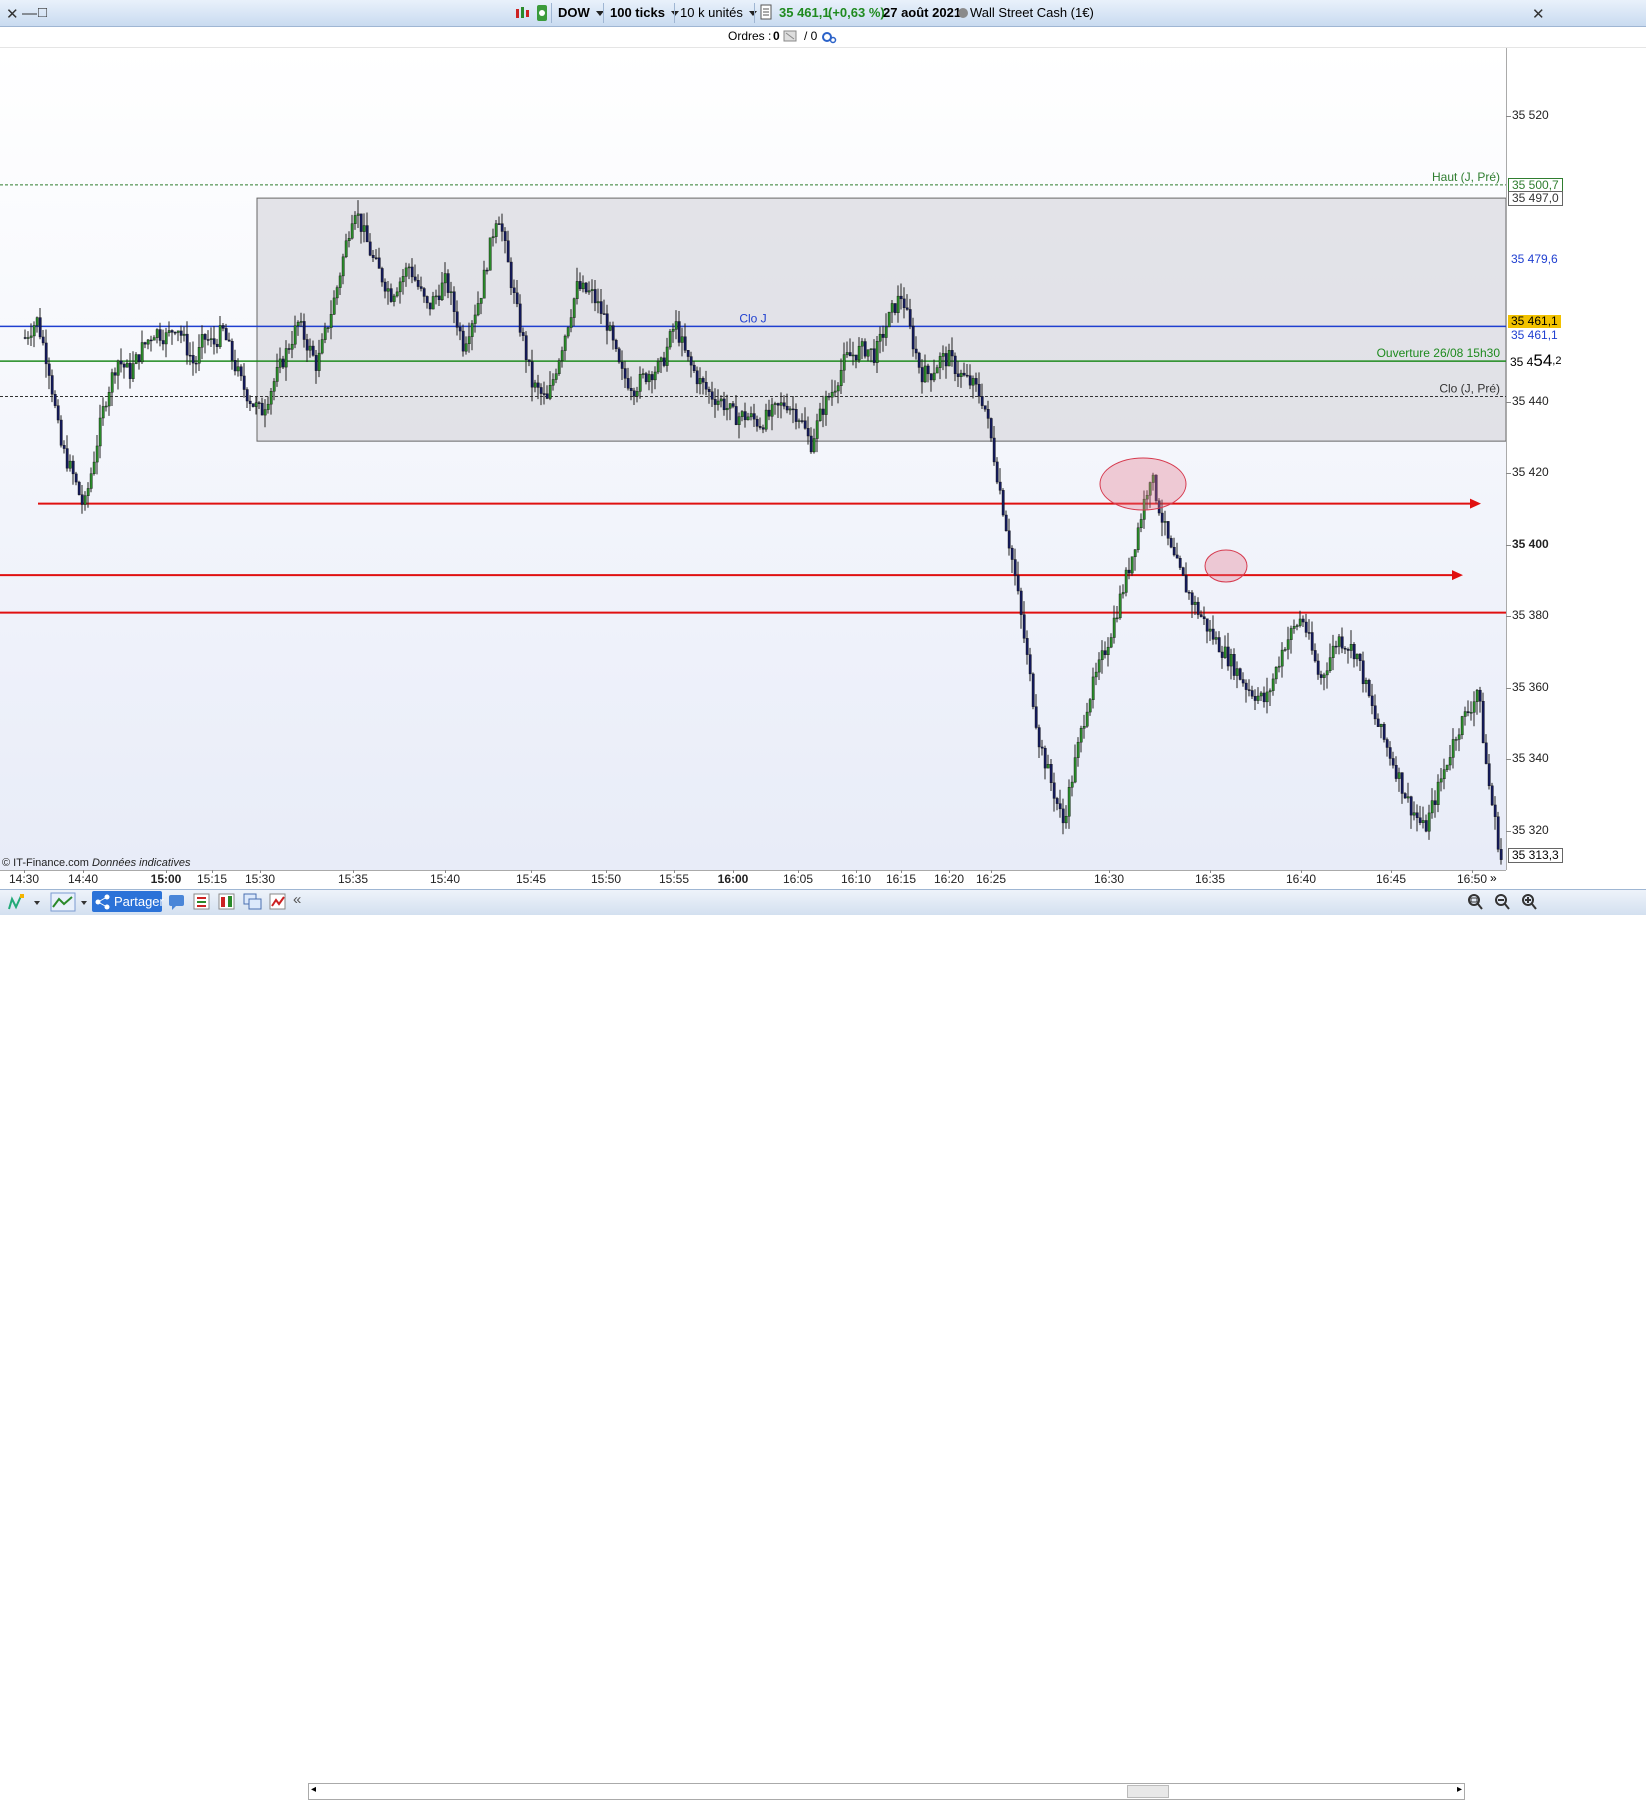 This screenshot has width=1646, height=1800. I want to click on price-tick-label: 35 520, so click(1530, 114).